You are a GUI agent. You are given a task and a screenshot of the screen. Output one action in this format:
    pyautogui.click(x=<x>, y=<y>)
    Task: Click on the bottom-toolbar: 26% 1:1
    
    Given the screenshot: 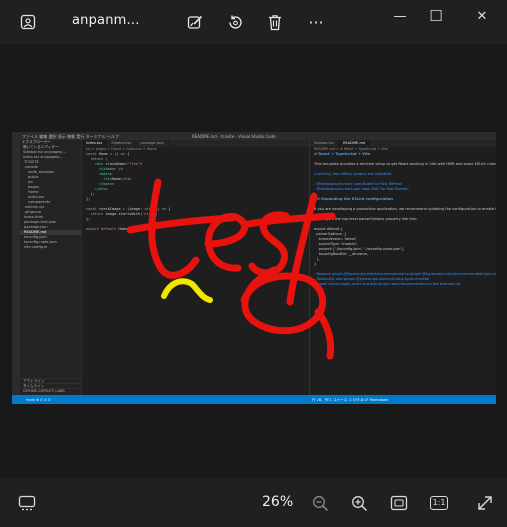 What is the action you would take?
    pyautogui.click(x=253, y=502)
    